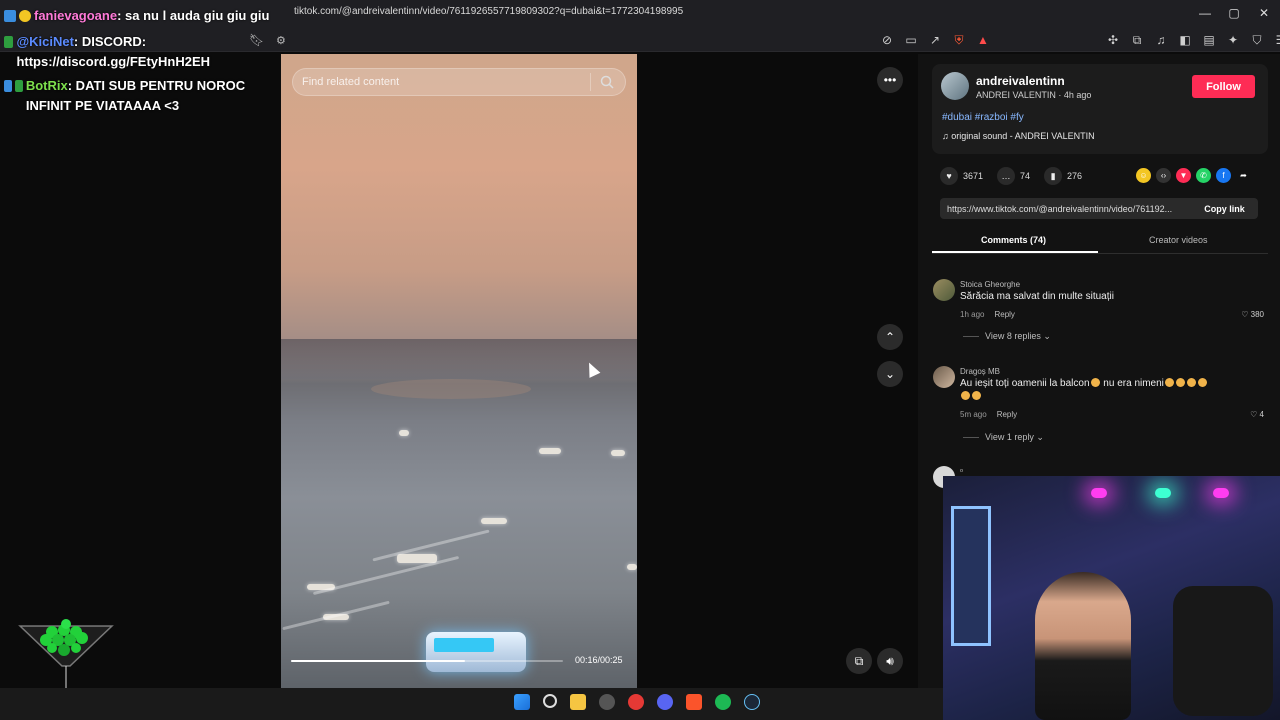 This screenshot has width=1280, height=720. What do you see at coordinates (1185, 40) in the screenshot?
I see `sidebar-icon: ◧` at bounding box center [1185, 40].